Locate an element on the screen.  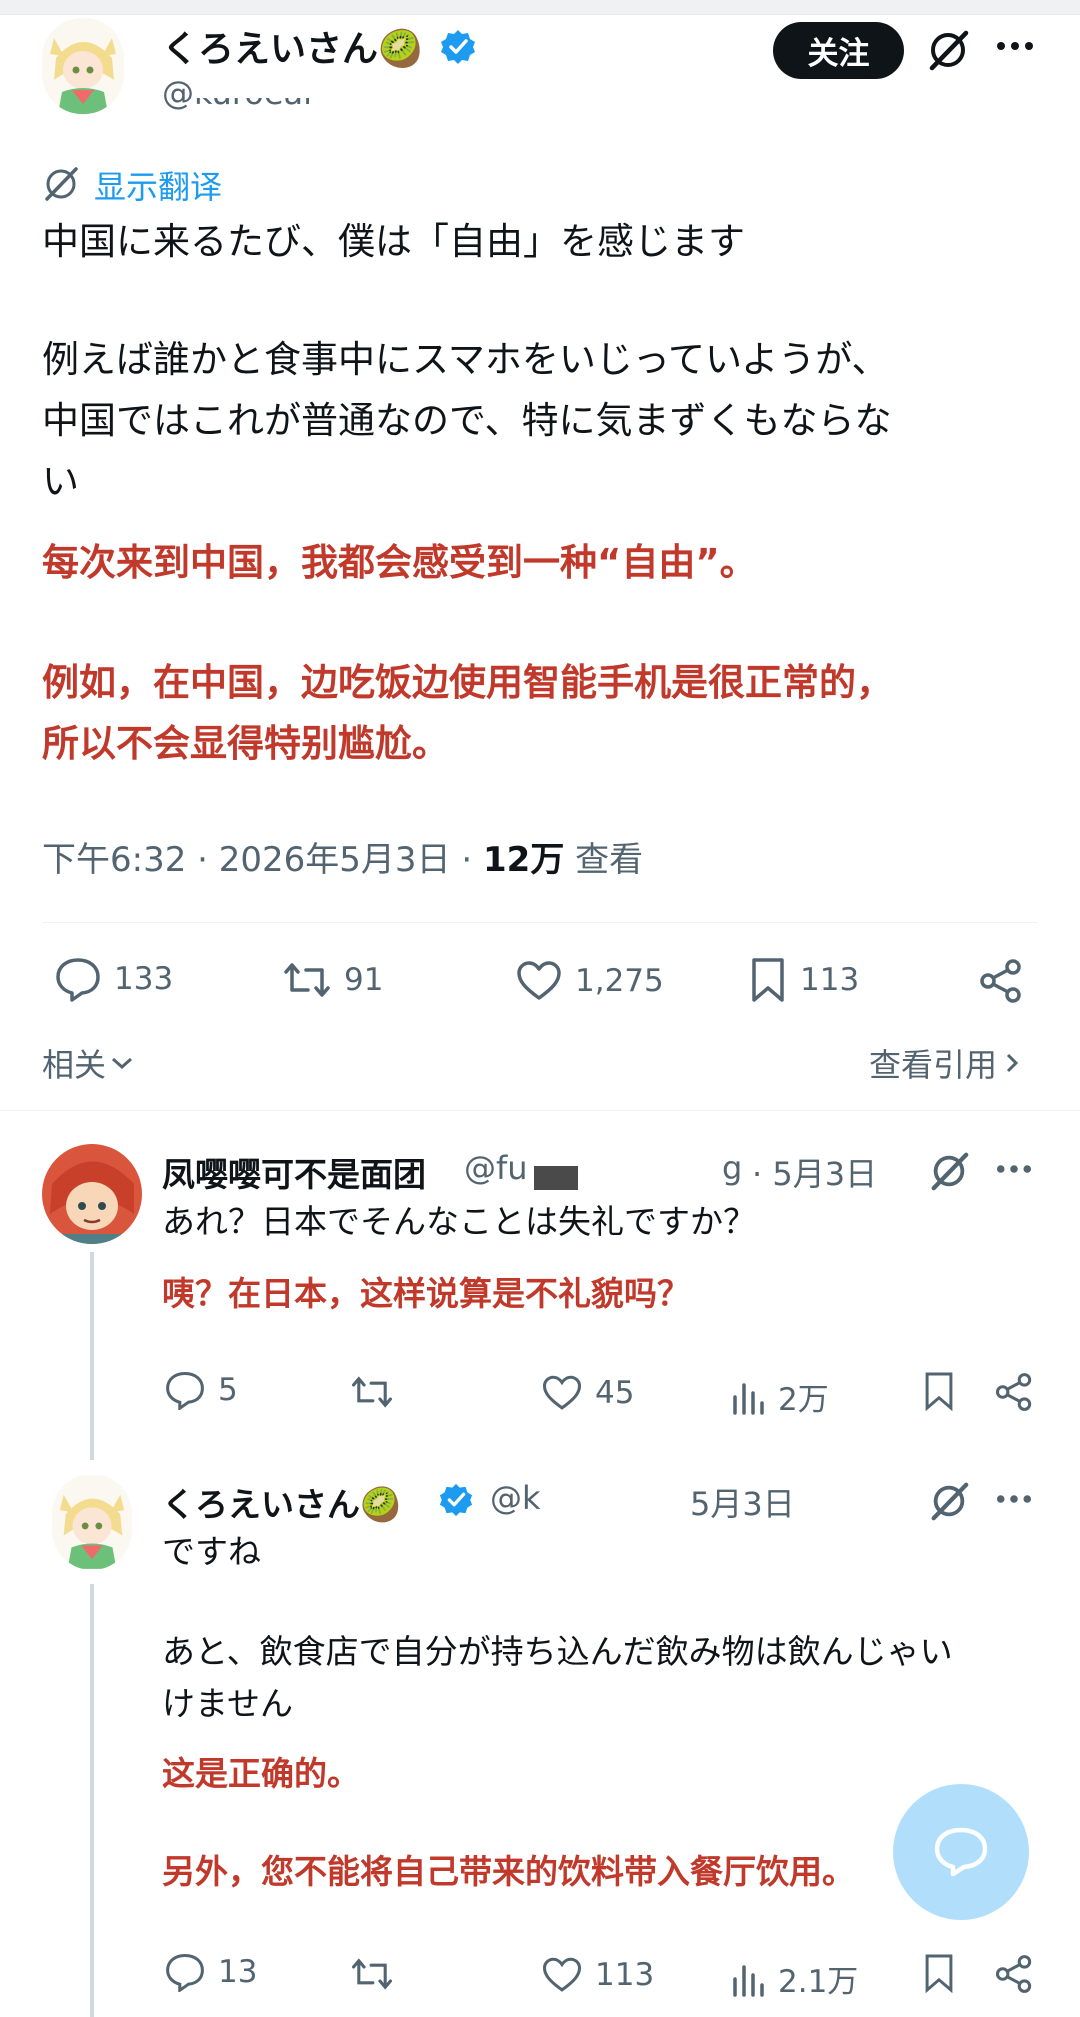
reply-text-ja-3: けません is located at coordinates (228, 1703).